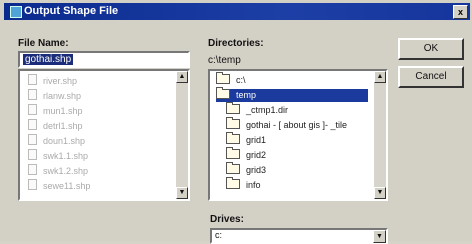  What do you see at coordinates (66, 156) in the screenshot?
I see `file-list-item-label: swk1.1.shp` at bounding box center [66, 156].